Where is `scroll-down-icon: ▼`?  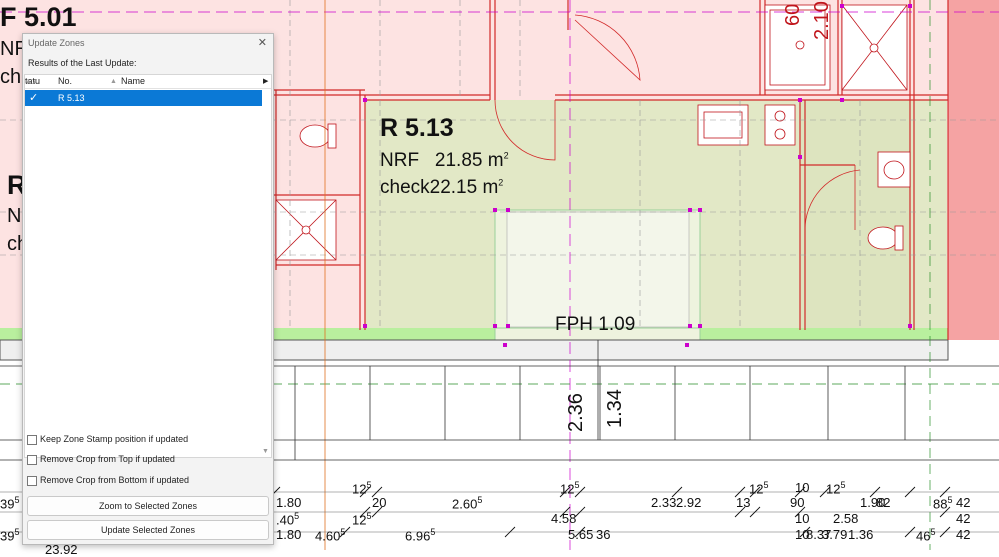 scroll-down-icon: ▼ is located at coordinates (265, 451).